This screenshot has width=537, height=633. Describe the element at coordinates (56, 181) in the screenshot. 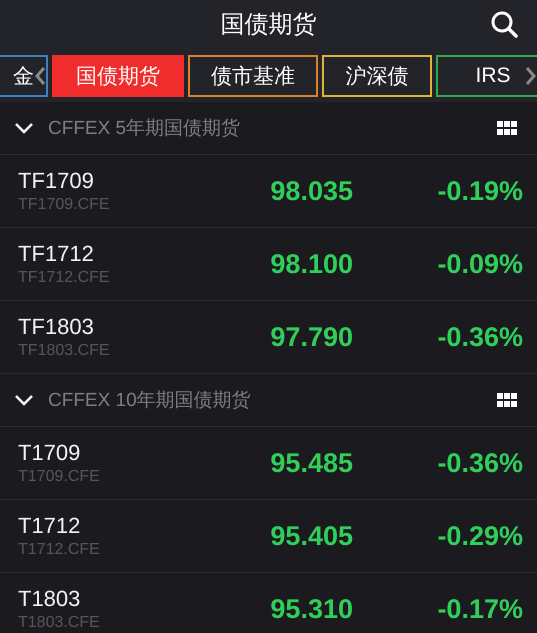

I see `contract-name: TF1709` at that location.